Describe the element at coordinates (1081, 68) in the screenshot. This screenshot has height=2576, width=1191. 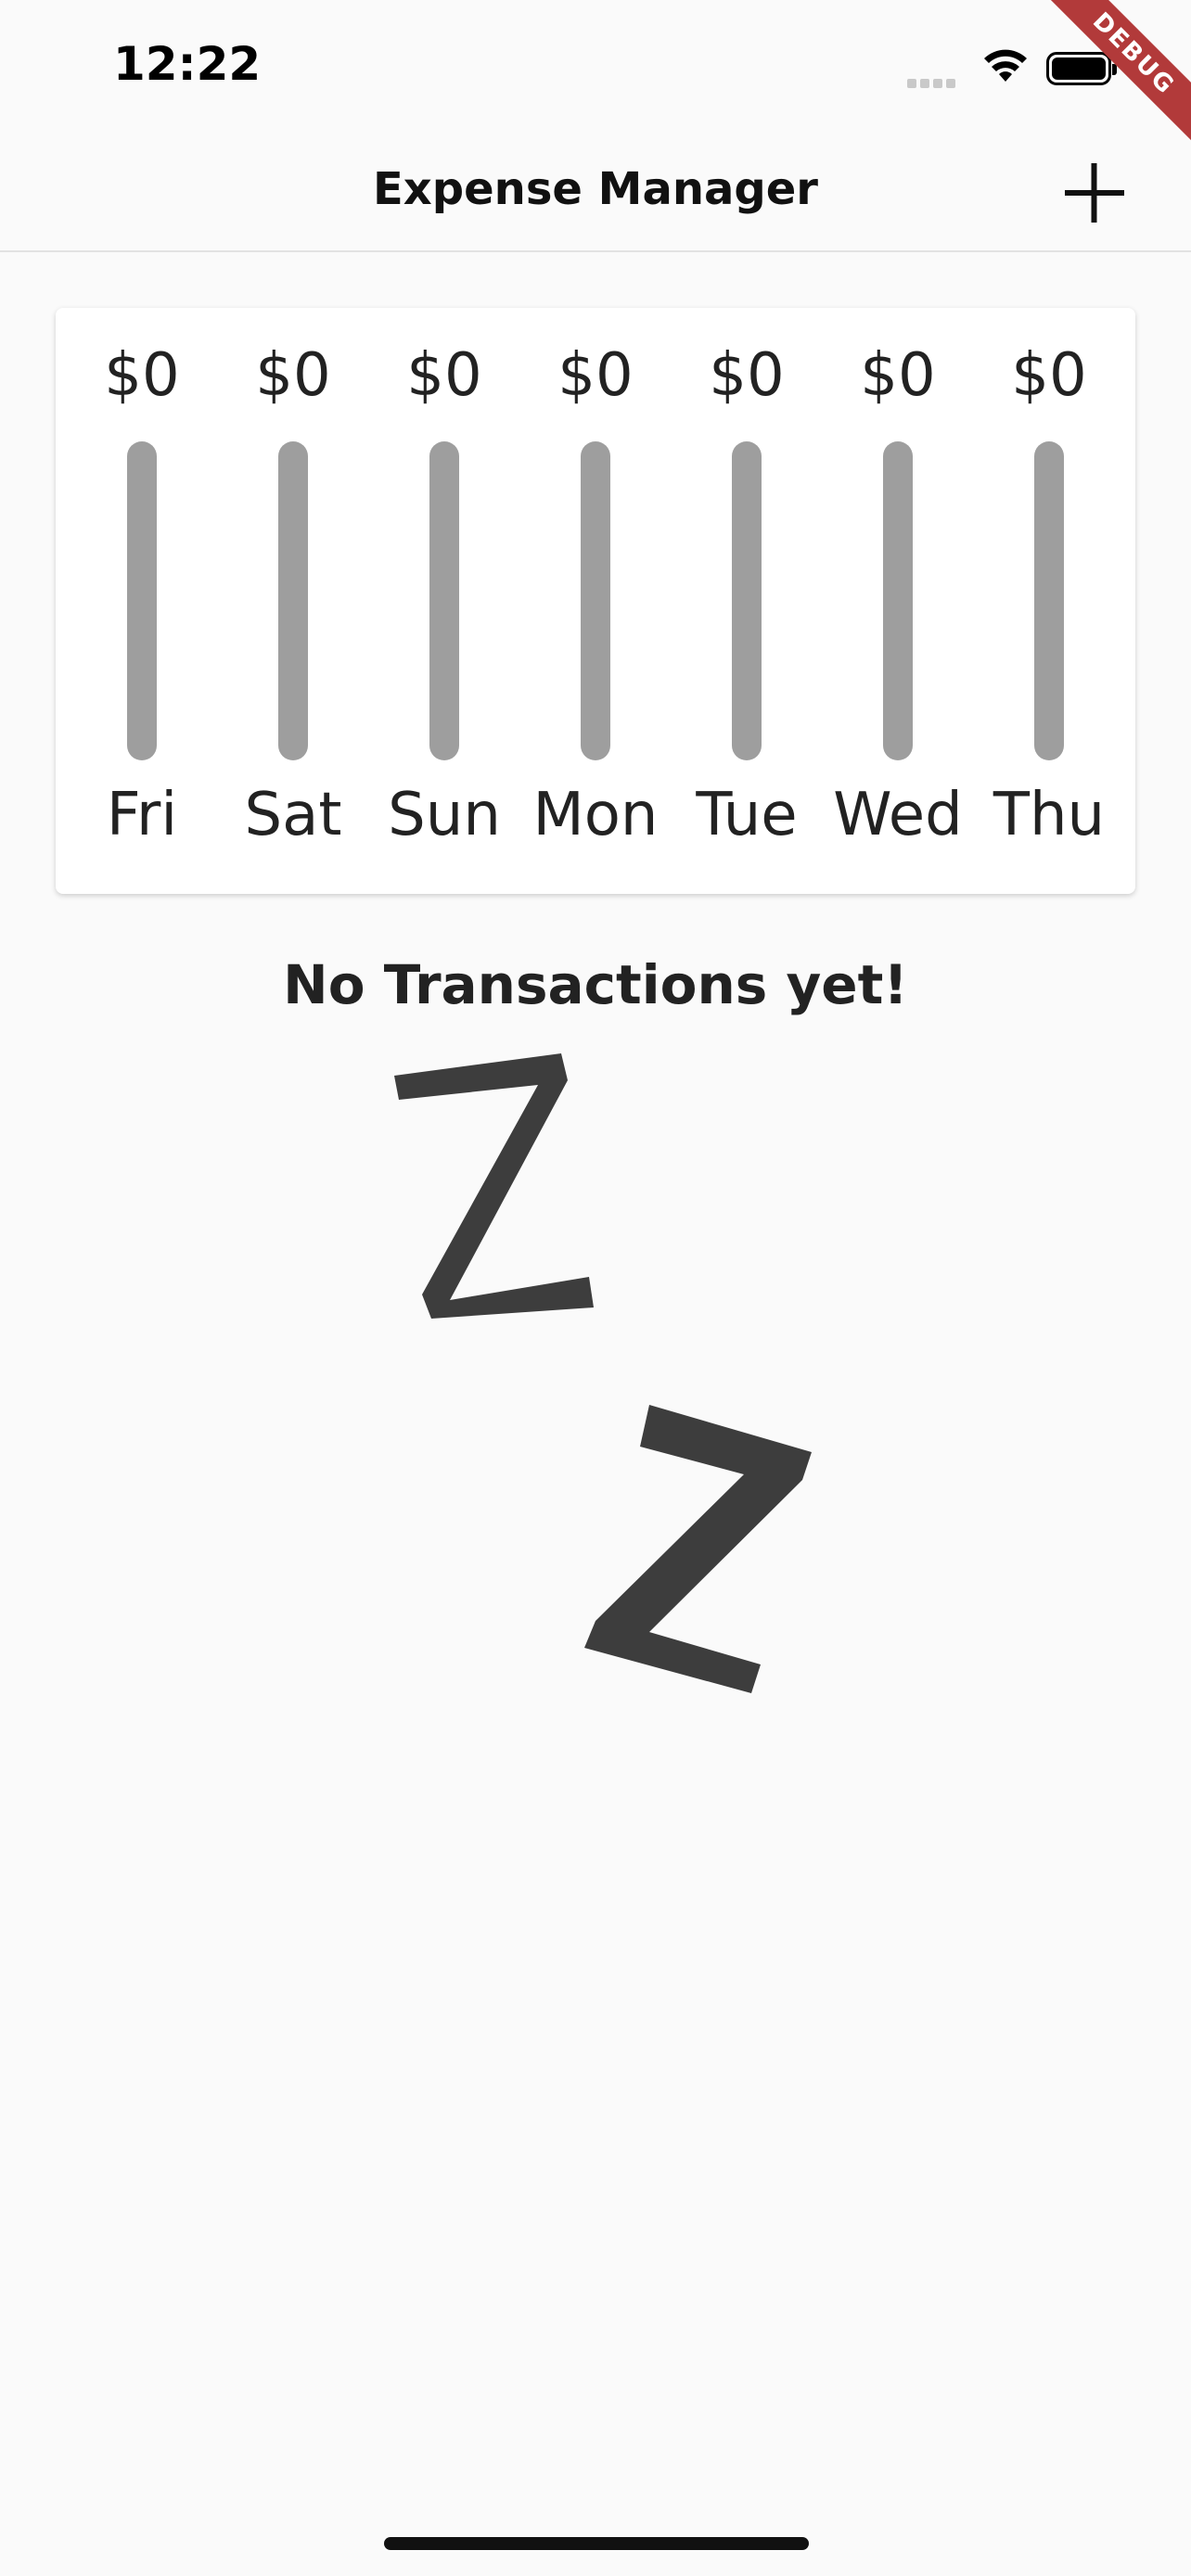
I see `battery-icon` at that location.